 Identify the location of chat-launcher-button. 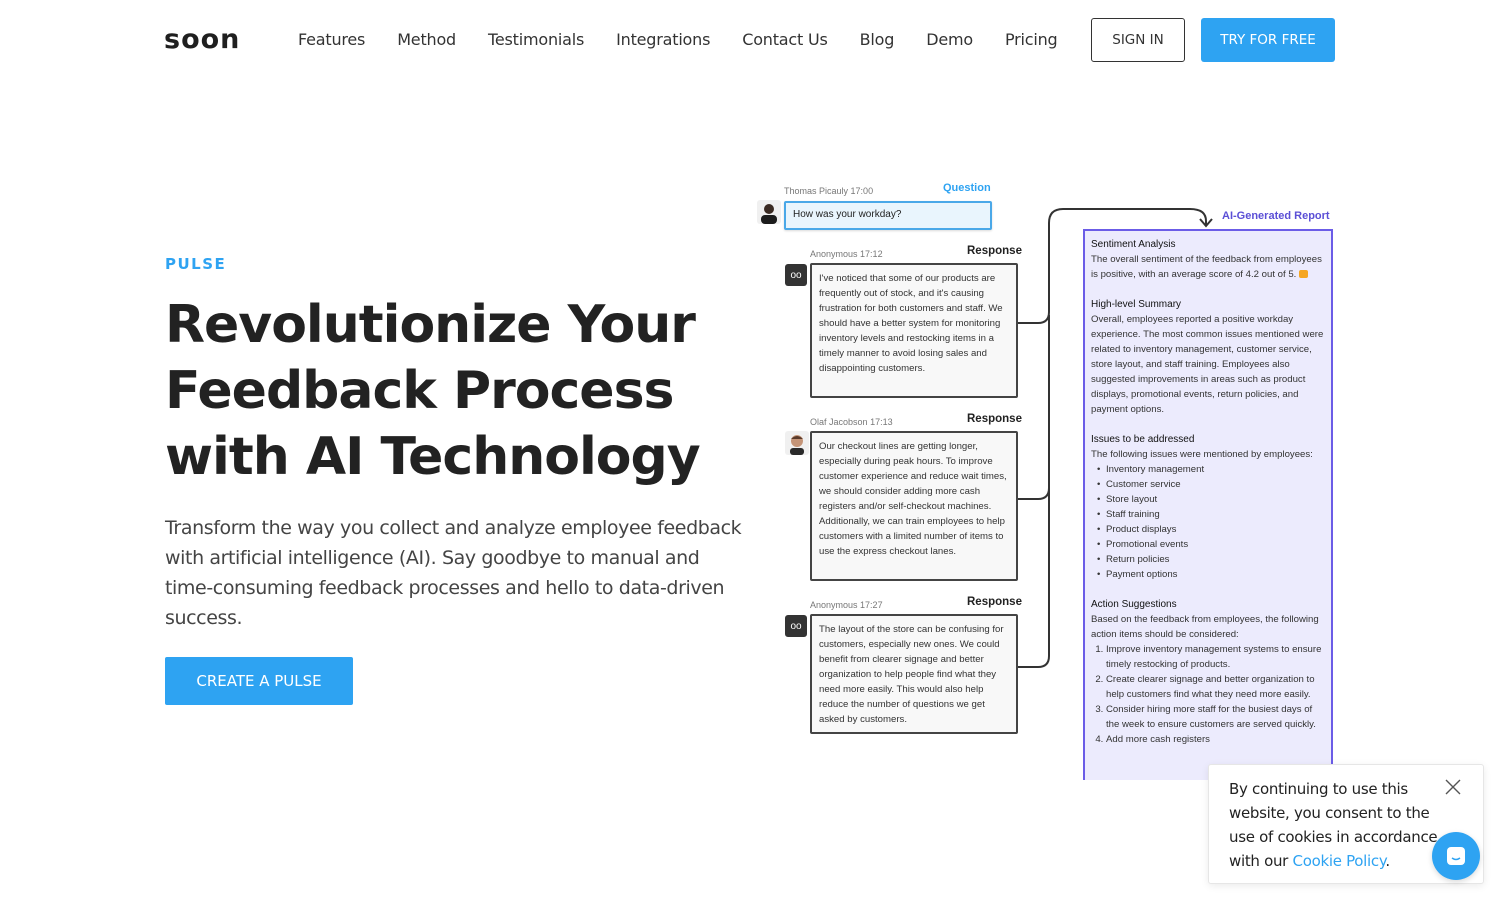
(1456, 856).